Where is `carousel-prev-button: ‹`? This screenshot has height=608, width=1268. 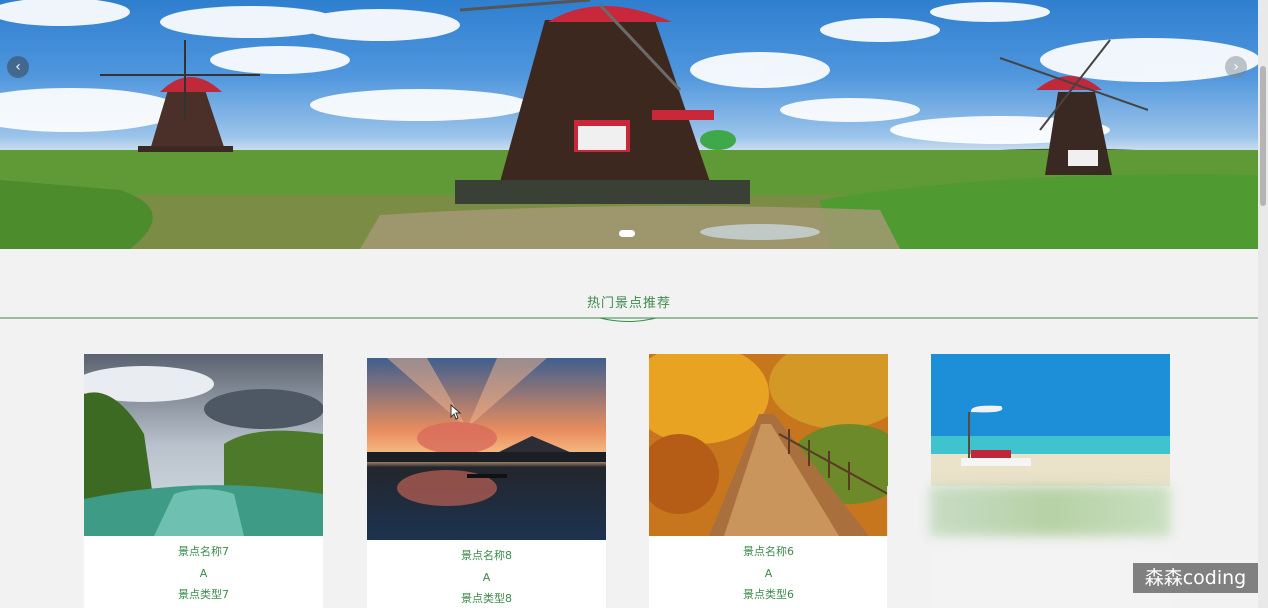 carousel-prev-button: ‹ is located at coordinates (18, 67).